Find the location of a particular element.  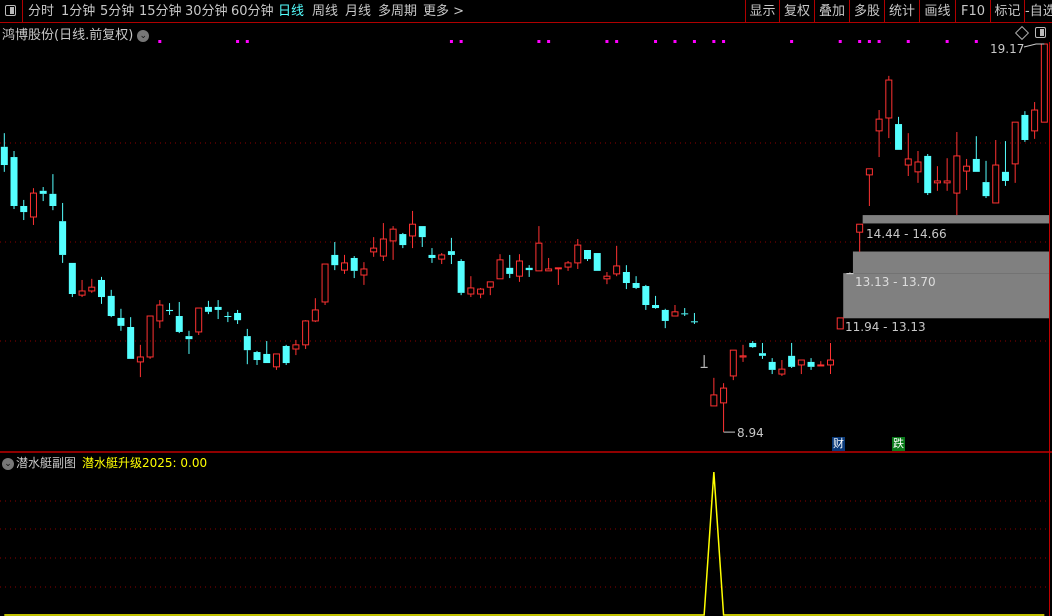

sub-chart-name: 潜水艇副图 is located at coordinates (46, 463).